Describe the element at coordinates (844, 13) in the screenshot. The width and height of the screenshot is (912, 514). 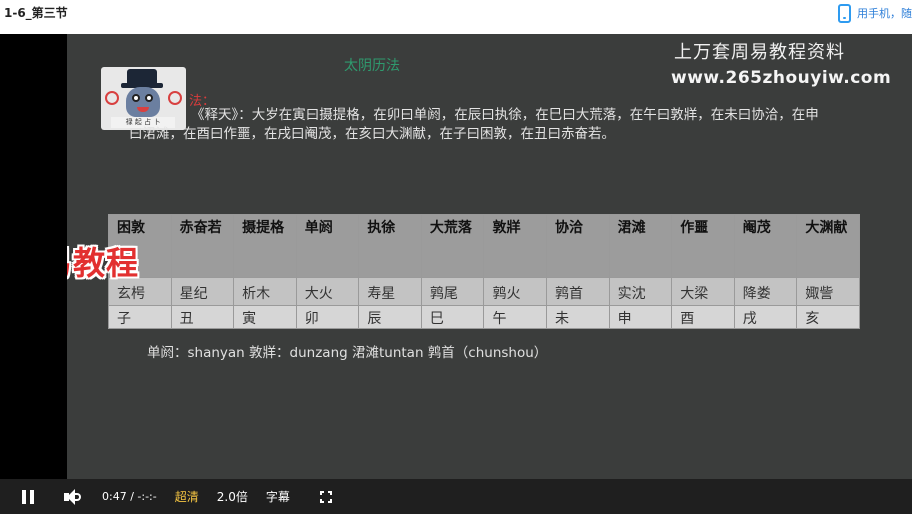
I see `phone-icon` at that location.